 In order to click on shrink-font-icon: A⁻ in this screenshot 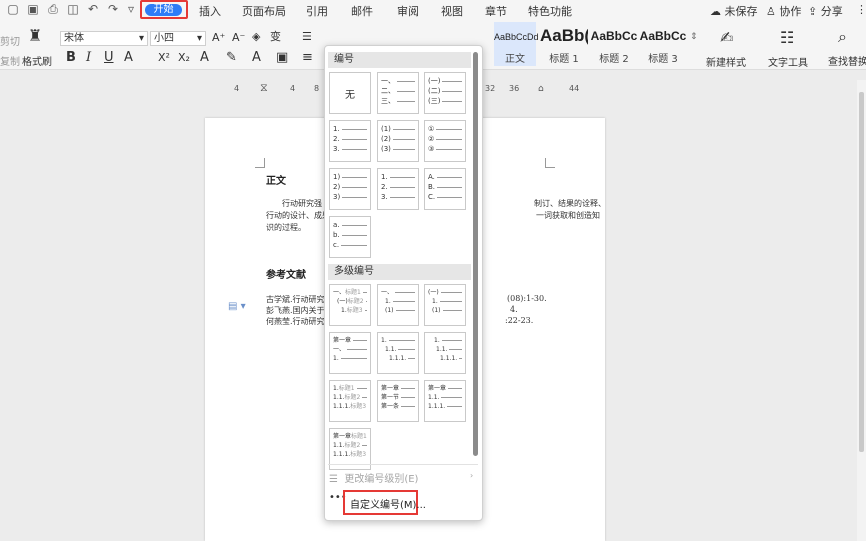, I will do `click(238, 38)`.